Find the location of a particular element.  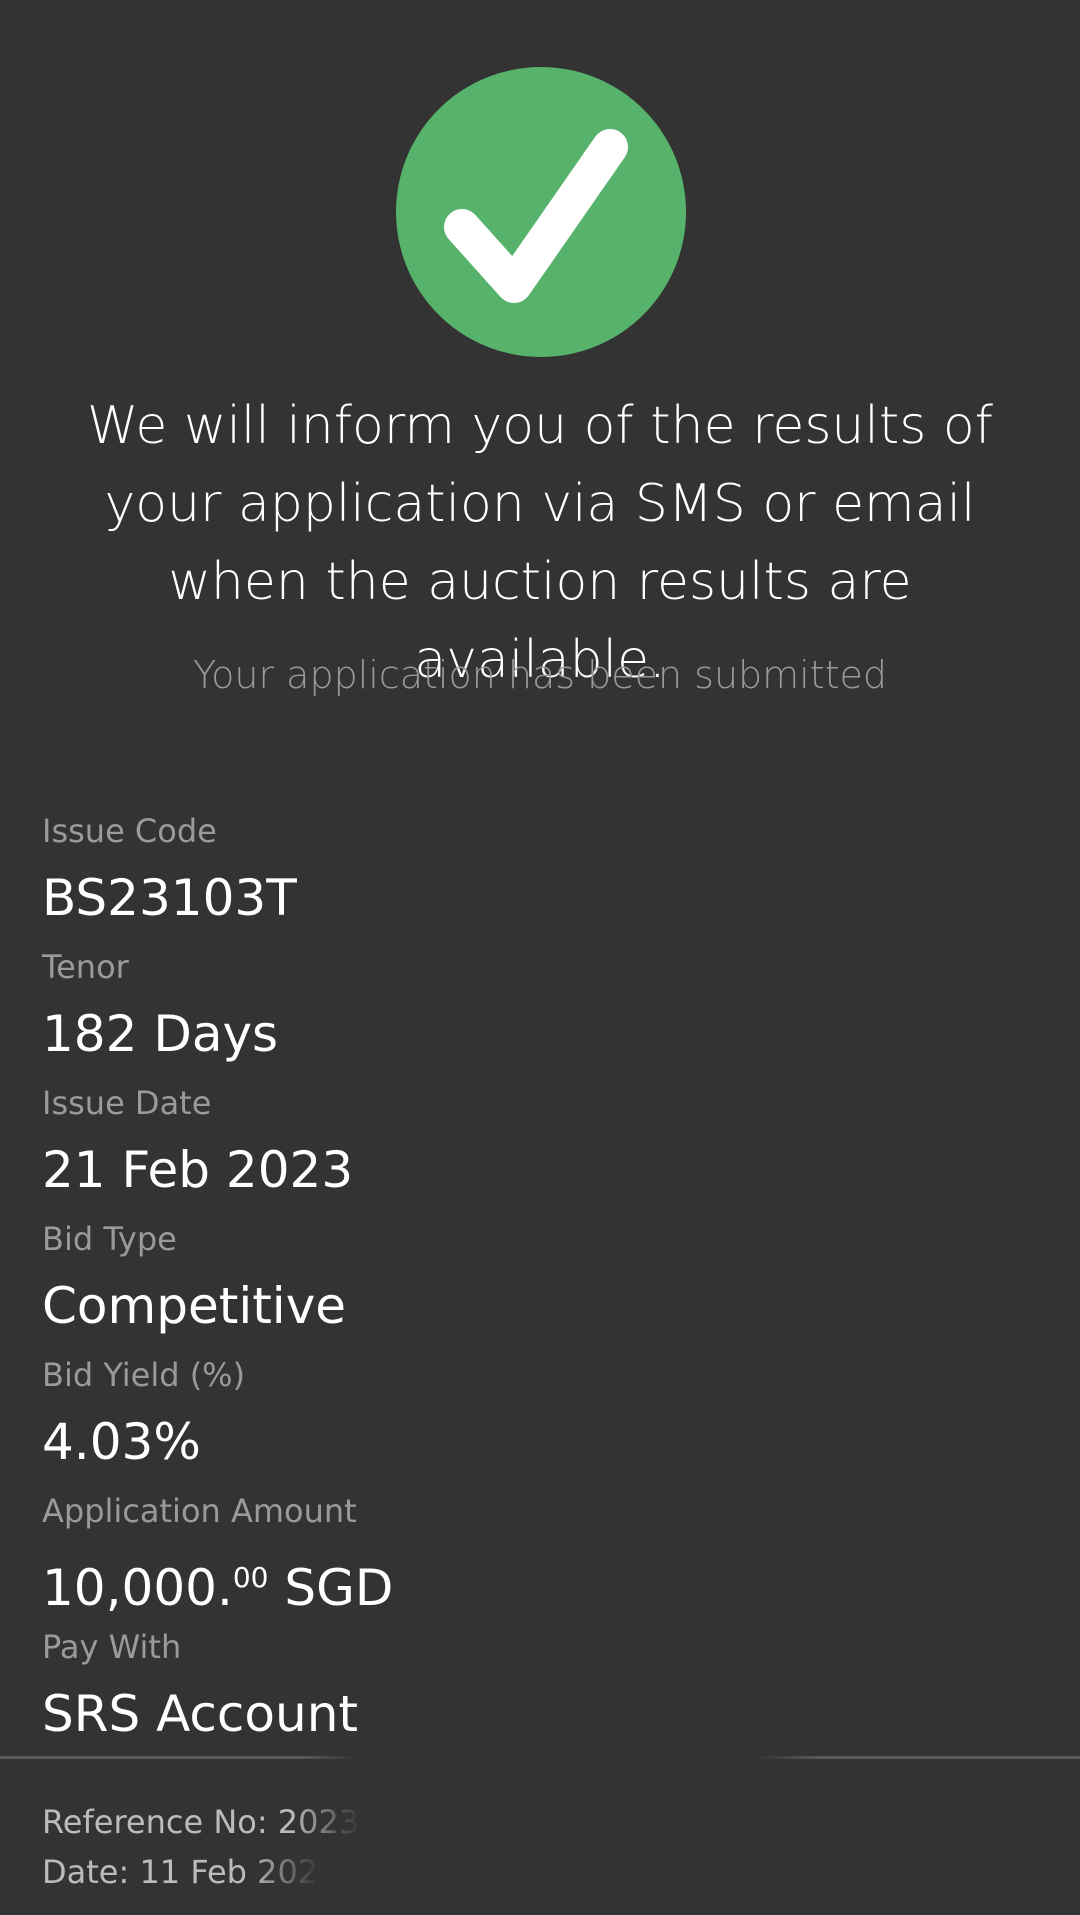

detail-tenor: Tenor 182 Days is located at coordinates (542, 1009).